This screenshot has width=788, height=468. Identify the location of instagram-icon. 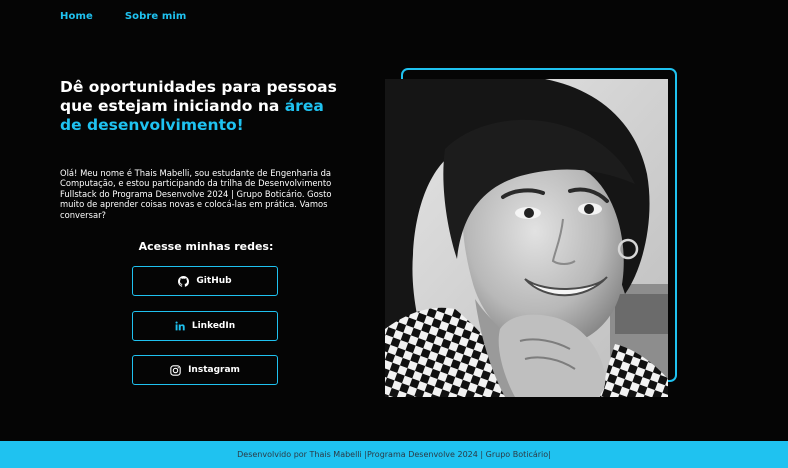
(175, 370).